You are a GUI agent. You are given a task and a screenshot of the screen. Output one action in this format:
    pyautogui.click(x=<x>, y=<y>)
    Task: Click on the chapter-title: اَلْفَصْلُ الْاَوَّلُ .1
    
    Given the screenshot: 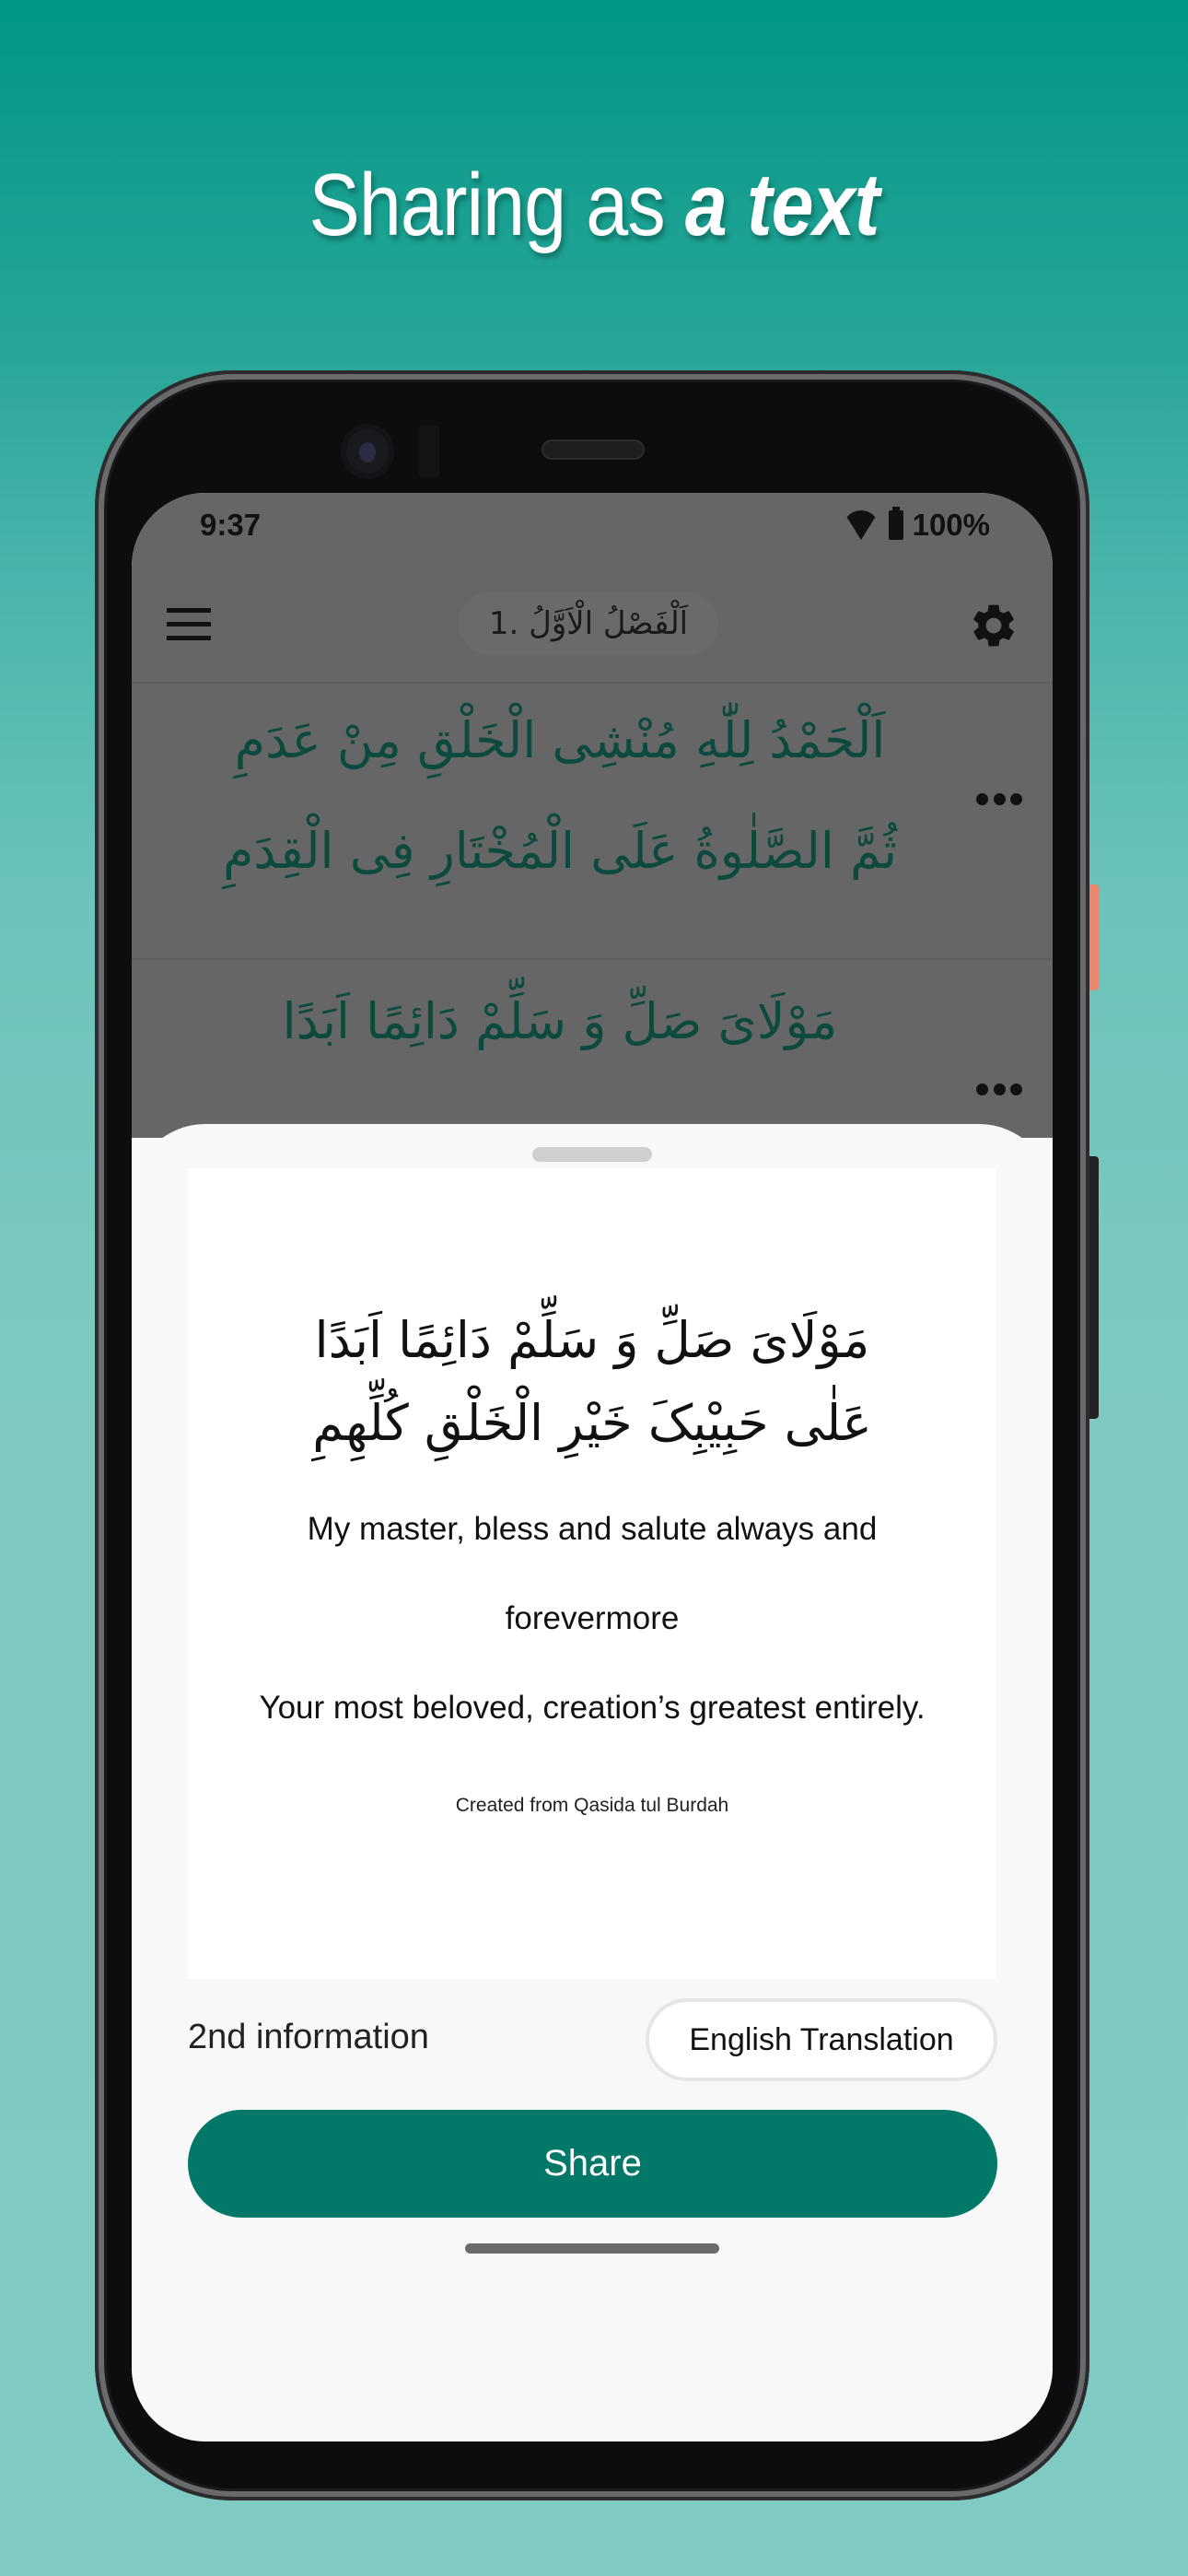 What is the action you would take?
    pyautogui.click(x=588, y=623)
    